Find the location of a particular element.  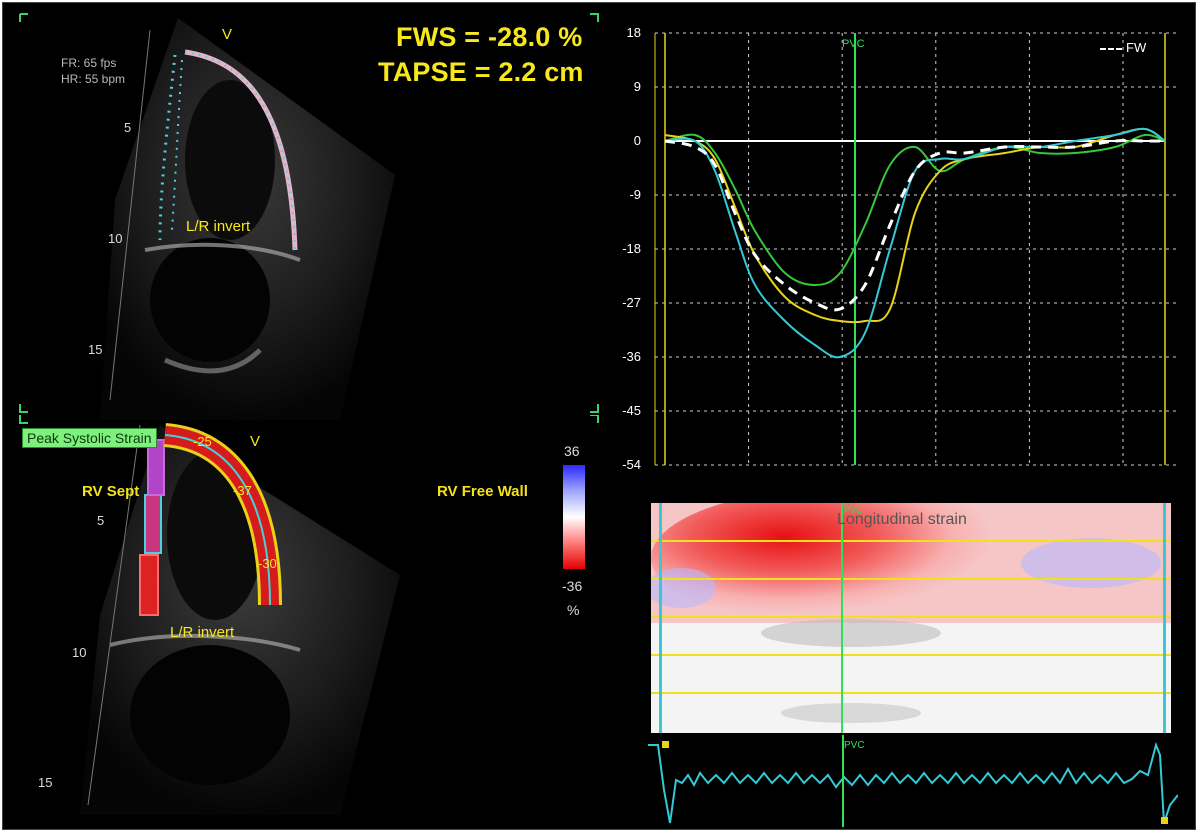

y-tick-label: -54 is located at coordinates (631, 464).